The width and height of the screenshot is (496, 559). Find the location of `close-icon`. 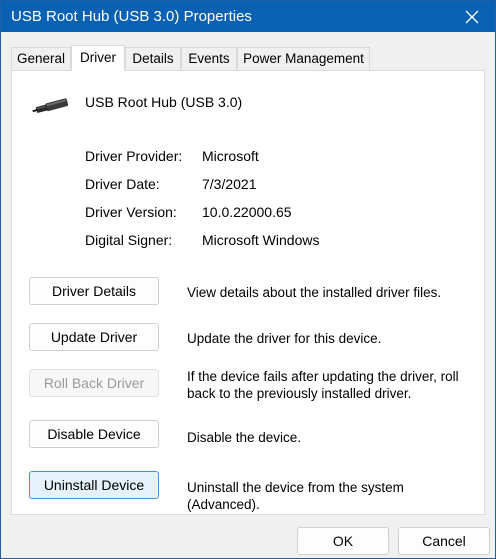

close-icon is located at coordinates (472, 16).